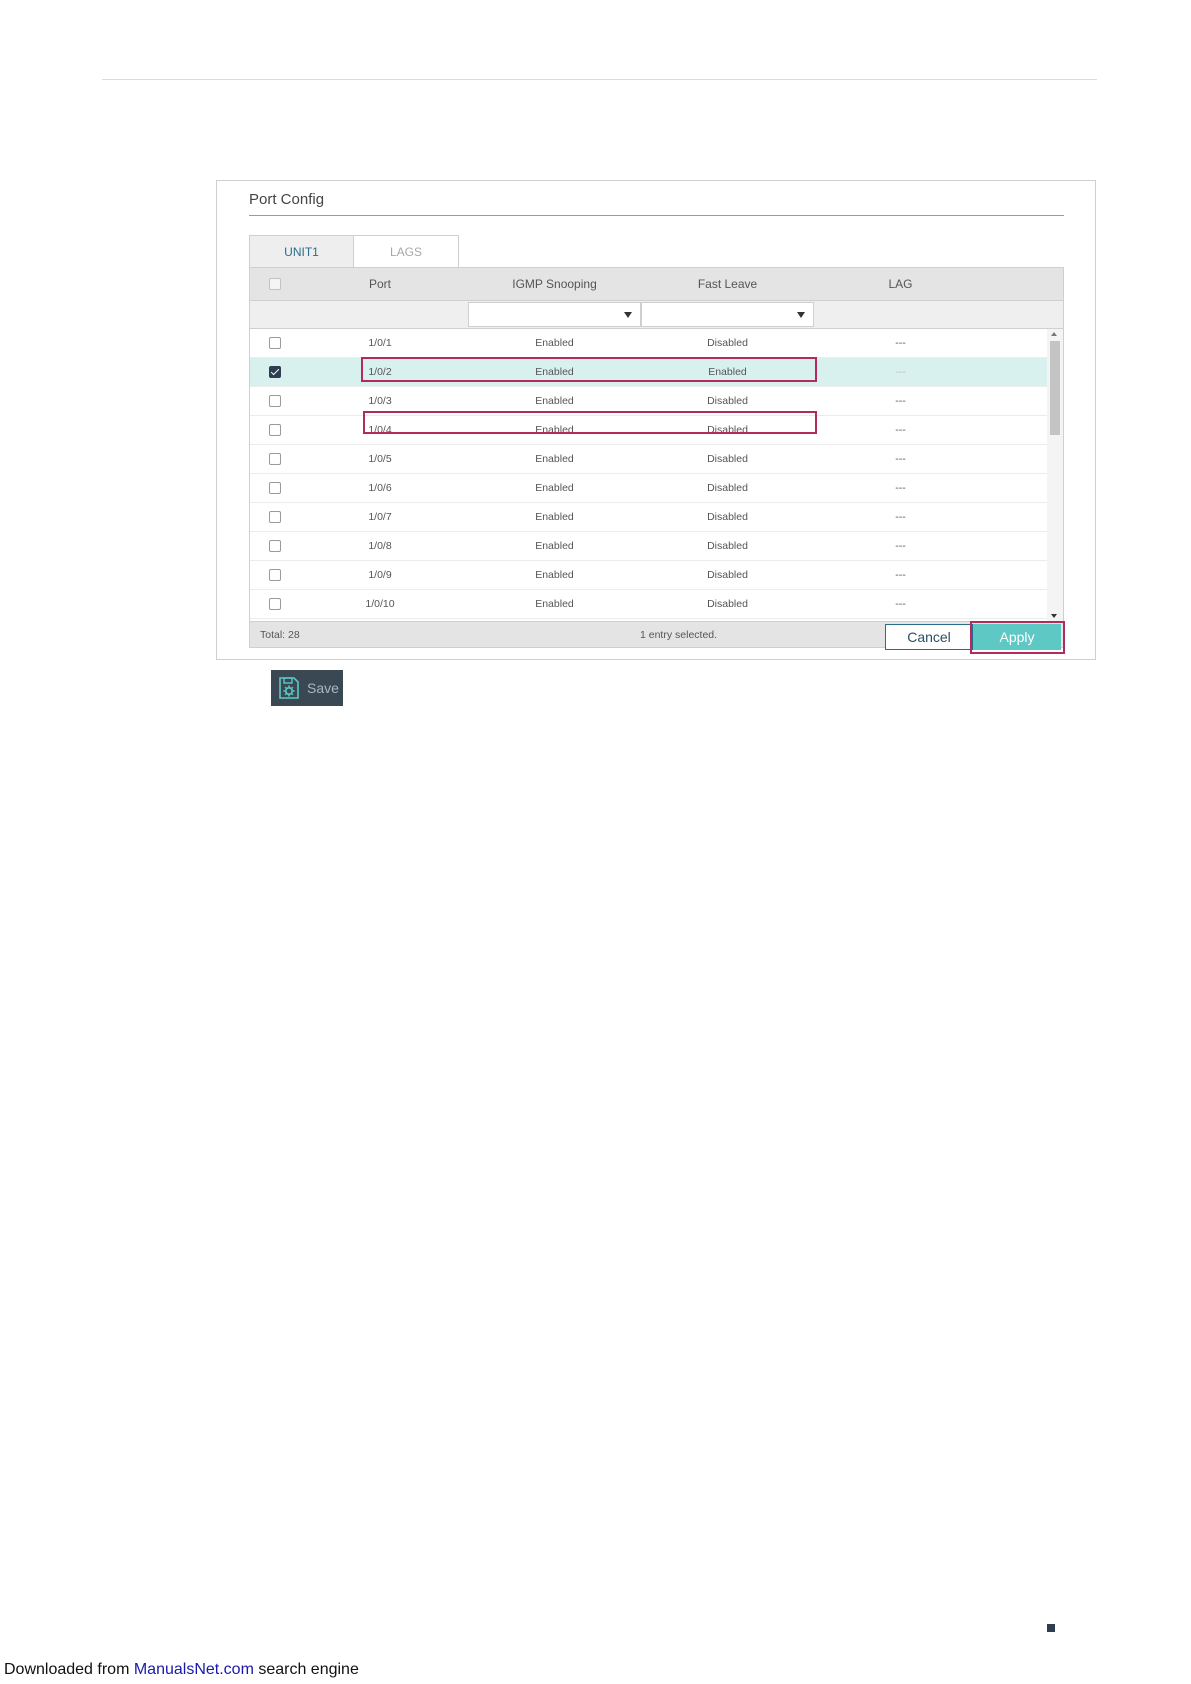 The height and width of the screenshot is (1684, 1191). I want to click on cell-fast-leave: Enabled, so click(727, 372).